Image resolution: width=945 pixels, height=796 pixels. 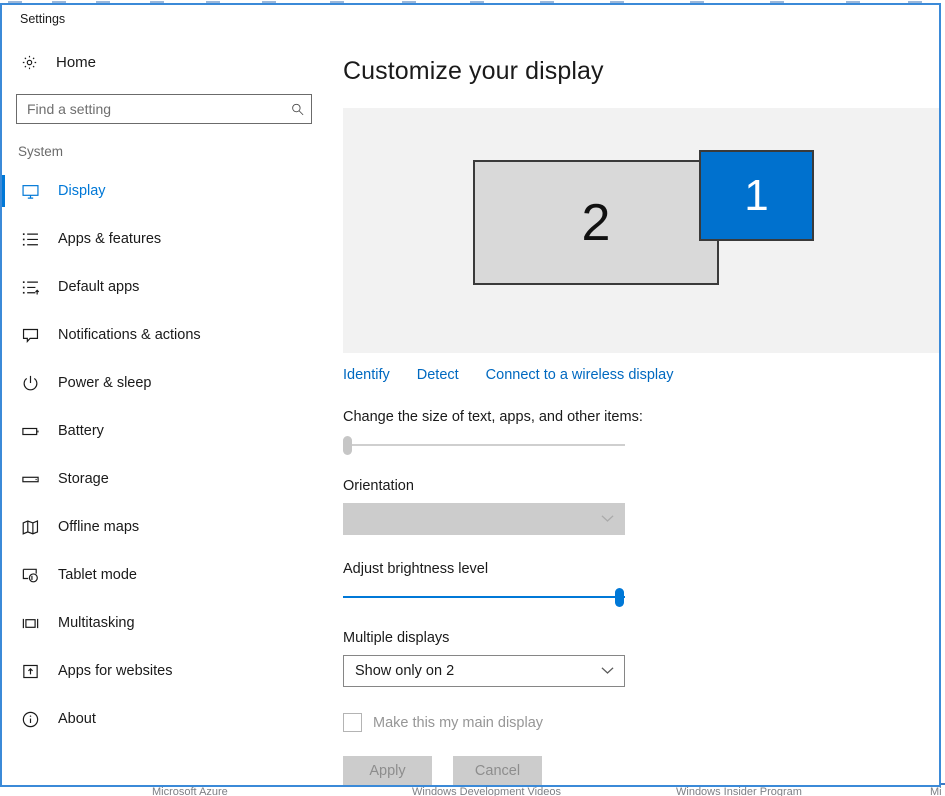 What do you see at coordinates (97, 575) in the screenshot?
I see `sidebar-item-label: Tablet mode` at bounding box center [97, 575].